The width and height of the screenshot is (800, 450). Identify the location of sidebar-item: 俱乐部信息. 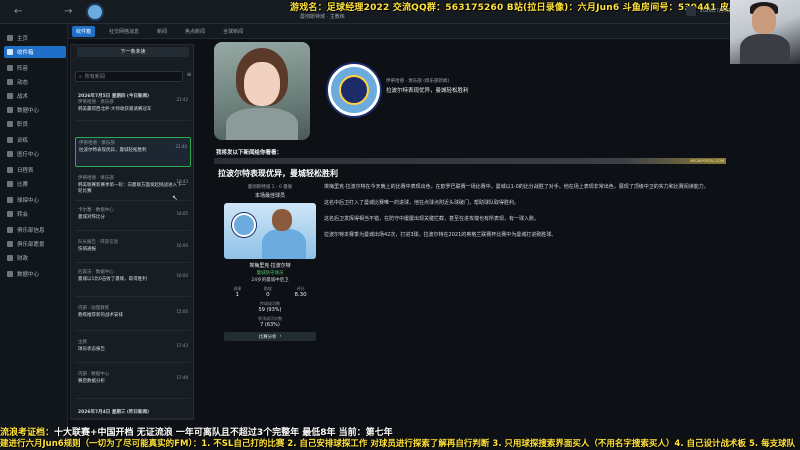
(35, 230).